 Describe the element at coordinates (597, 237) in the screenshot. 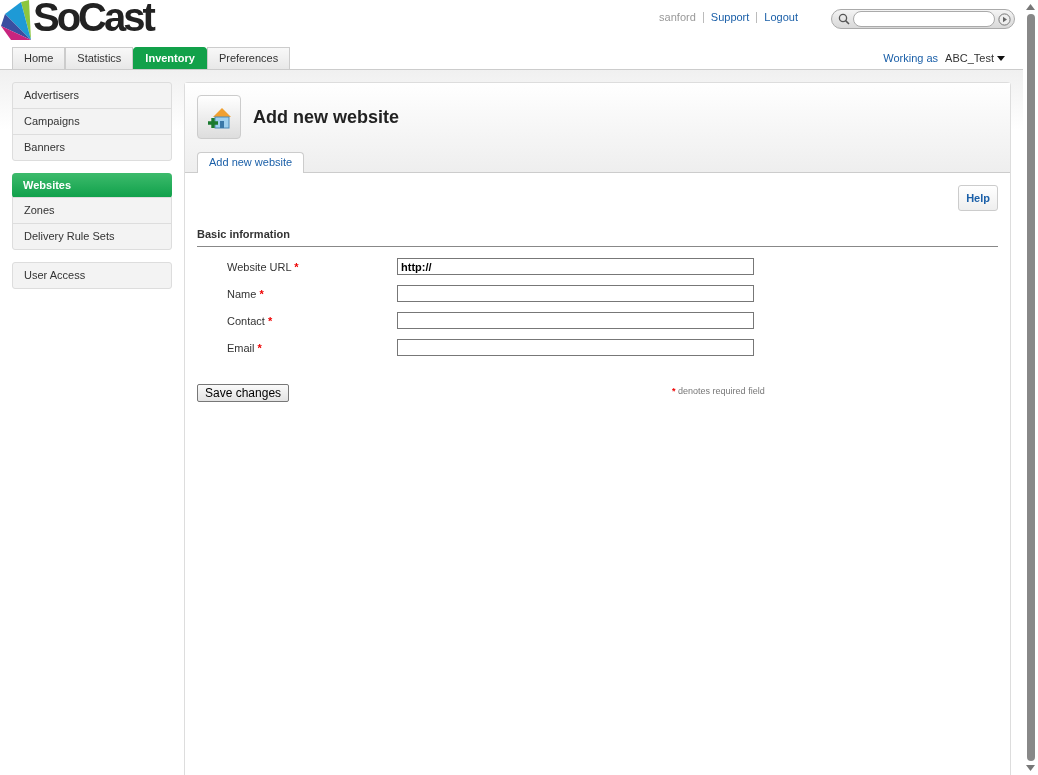

I see `section-heading: Basic information` at that location.